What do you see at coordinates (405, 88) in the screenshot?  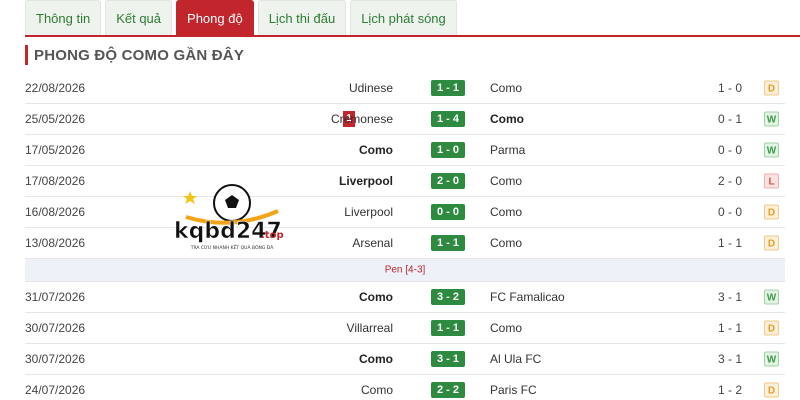 I see `match-row: 22/08/2026 Udinese 1 - 1 Como 1 - 0 D` at bounding box center [405, 88].